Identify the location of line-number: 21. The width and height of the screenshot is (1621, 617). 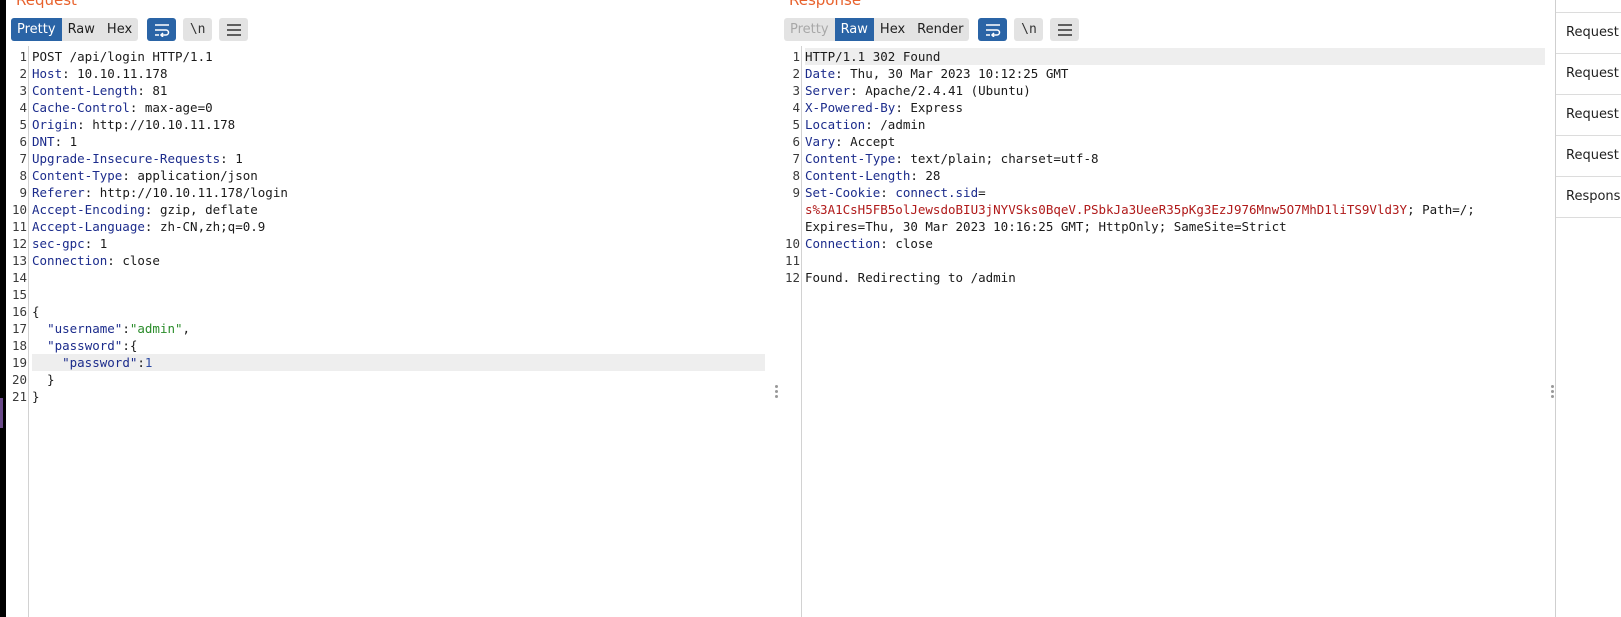
(19, 396).